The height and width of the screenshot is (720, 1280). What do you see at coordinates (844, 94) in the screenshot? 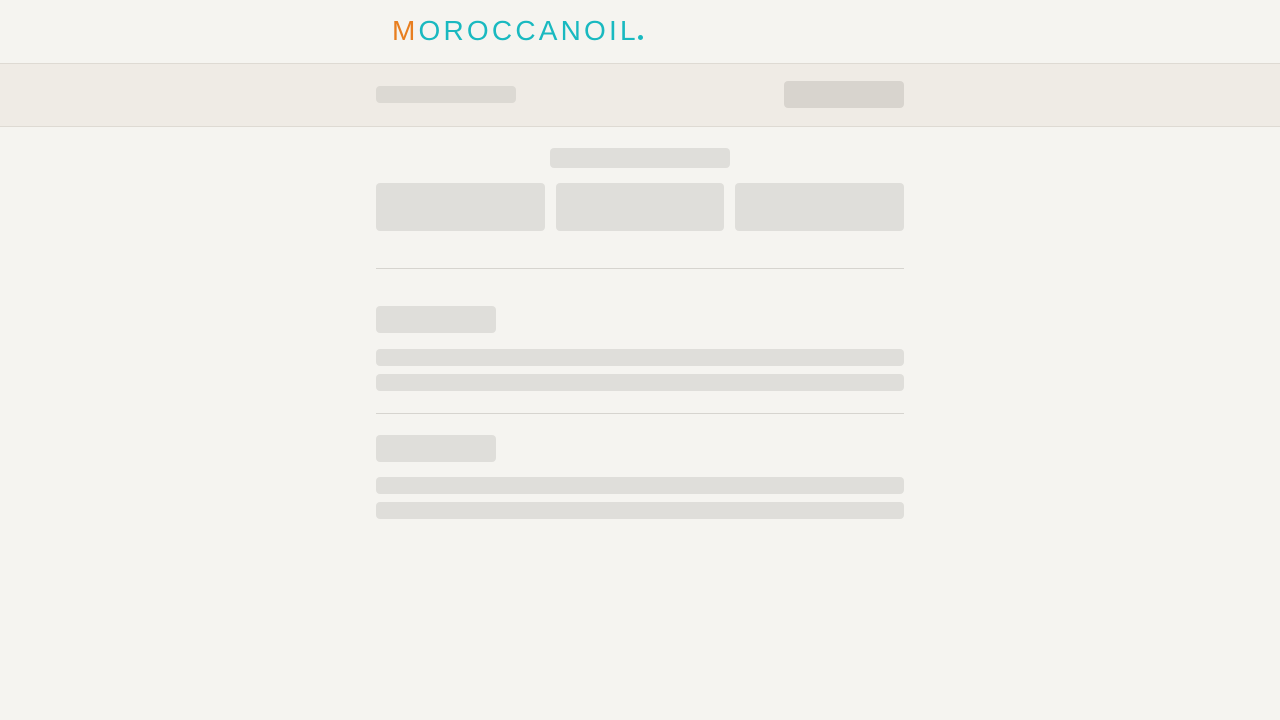
I see `summary-total-placeholder` at bounding box center [844, 94].